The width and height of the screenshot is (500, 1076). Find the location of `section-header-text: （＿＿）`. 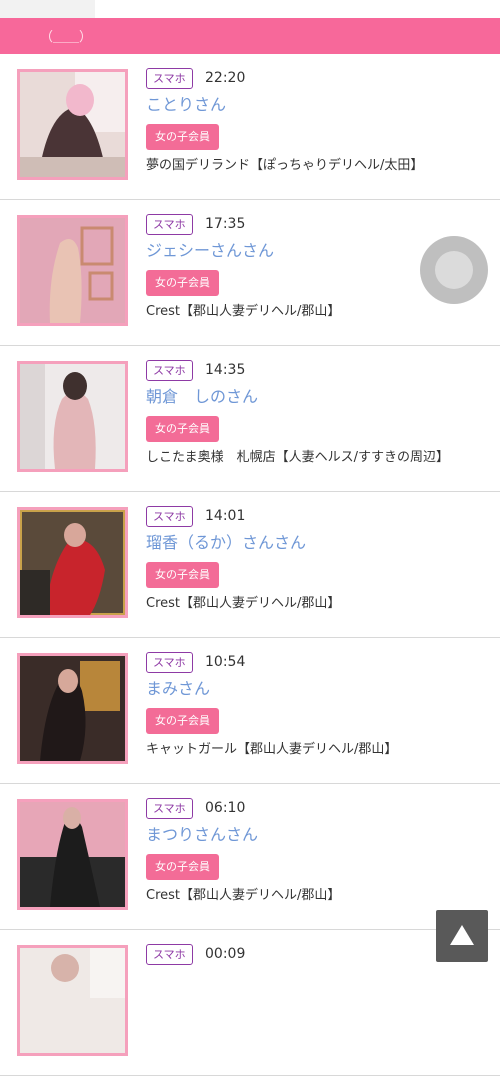

section-header-text: （＿＿） is located at coordinates (66, 37).